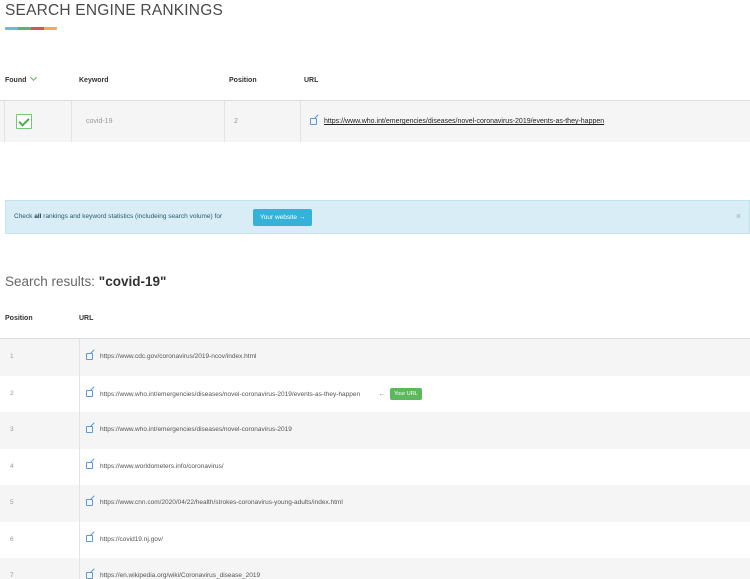 The image size is (750, 579). What do you see at coordinates (12, 575) in the screenshot?
I see `result-position: 7` at bounding box center [12, 575].